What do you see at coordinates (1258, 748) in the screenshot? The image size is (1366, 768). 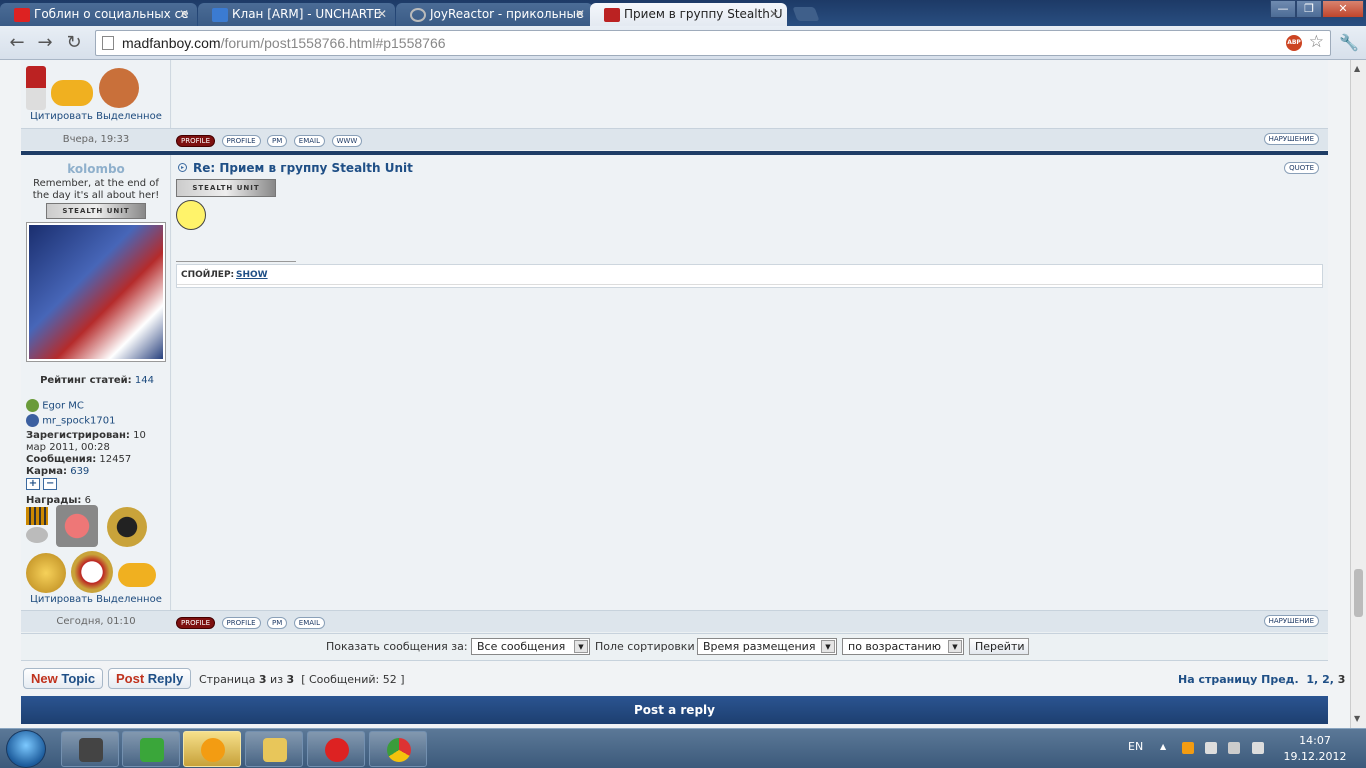 I see `volume-icon` at bounding box center [1258, 748].